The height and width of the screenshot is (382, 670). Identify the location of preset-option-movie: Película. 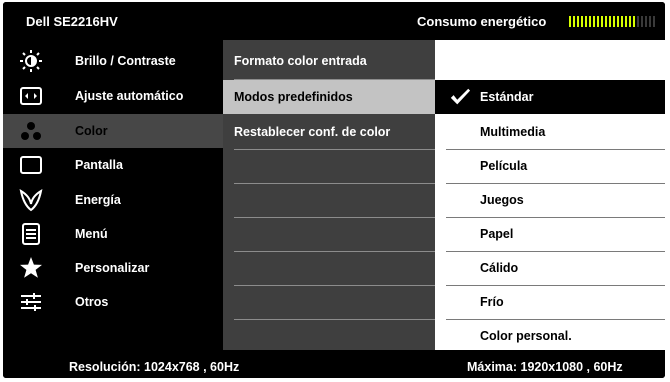
(555, 166).